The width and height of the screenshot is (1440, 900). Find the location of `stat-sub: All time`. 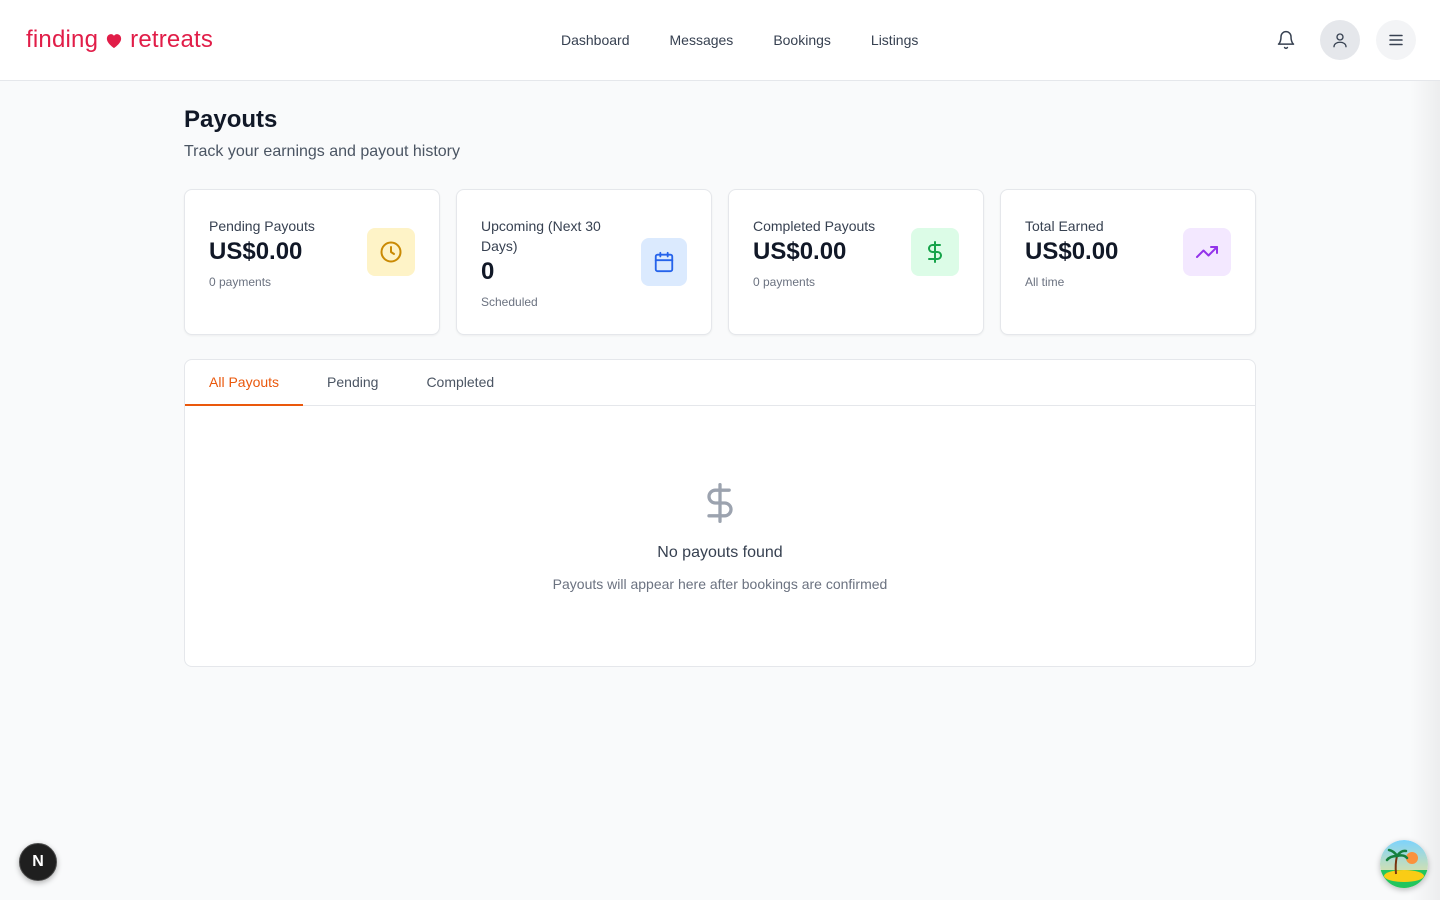

stat-sub: All time is located at coordinates (1045, 282).